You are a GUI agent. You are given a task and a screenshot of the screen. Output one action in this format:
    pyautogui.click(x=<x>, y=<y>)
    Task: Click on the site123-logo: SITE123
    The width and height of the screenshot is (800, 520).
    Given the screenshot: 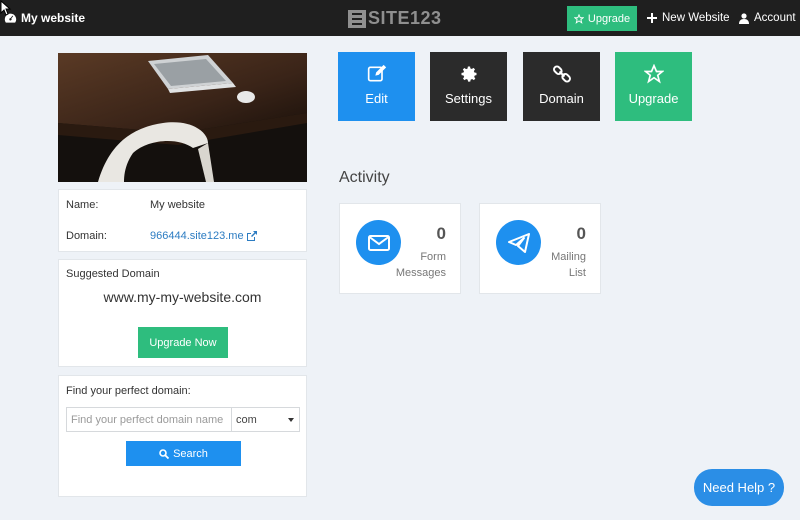 What is the action you would take?
    pyautogui.click(x=395, y=18)
    